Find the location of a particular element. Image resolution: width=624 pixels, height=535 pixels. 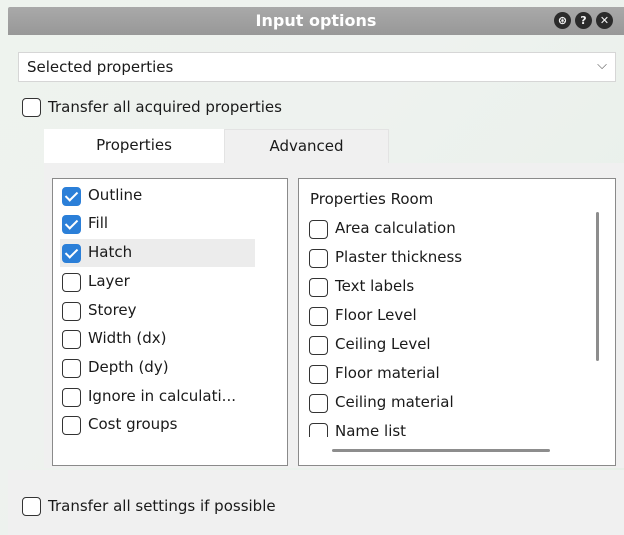

text-labels-checkbox is located at coordinates (318, 287).